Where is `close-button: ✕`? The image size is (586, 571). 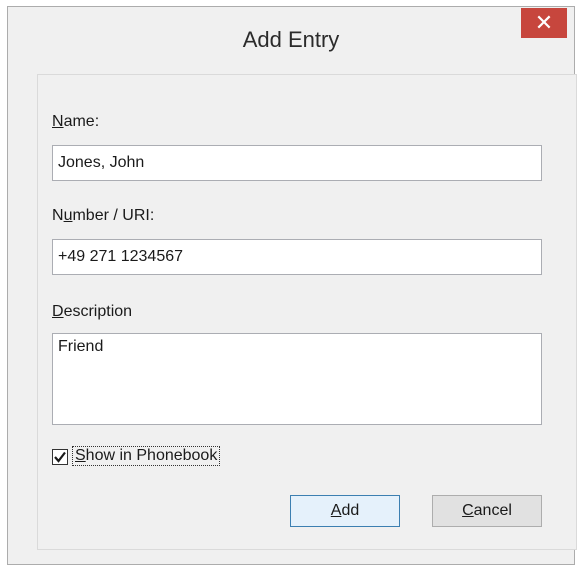
close-button: ✕ is located at coordinates (544, 23).